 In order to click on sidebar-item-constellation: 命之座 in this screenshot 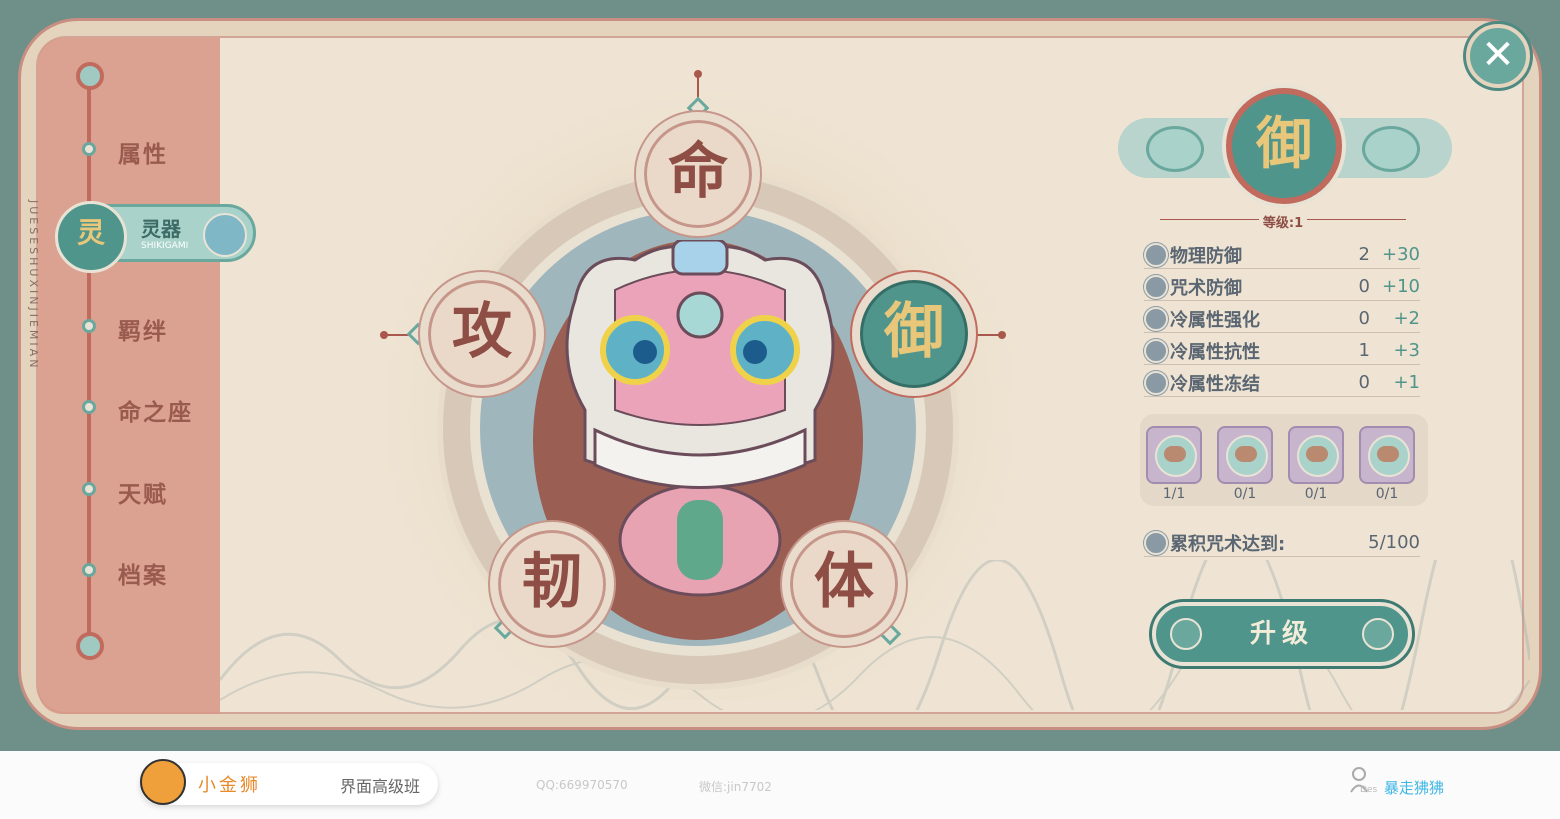, I will do `click(155, 410)`.